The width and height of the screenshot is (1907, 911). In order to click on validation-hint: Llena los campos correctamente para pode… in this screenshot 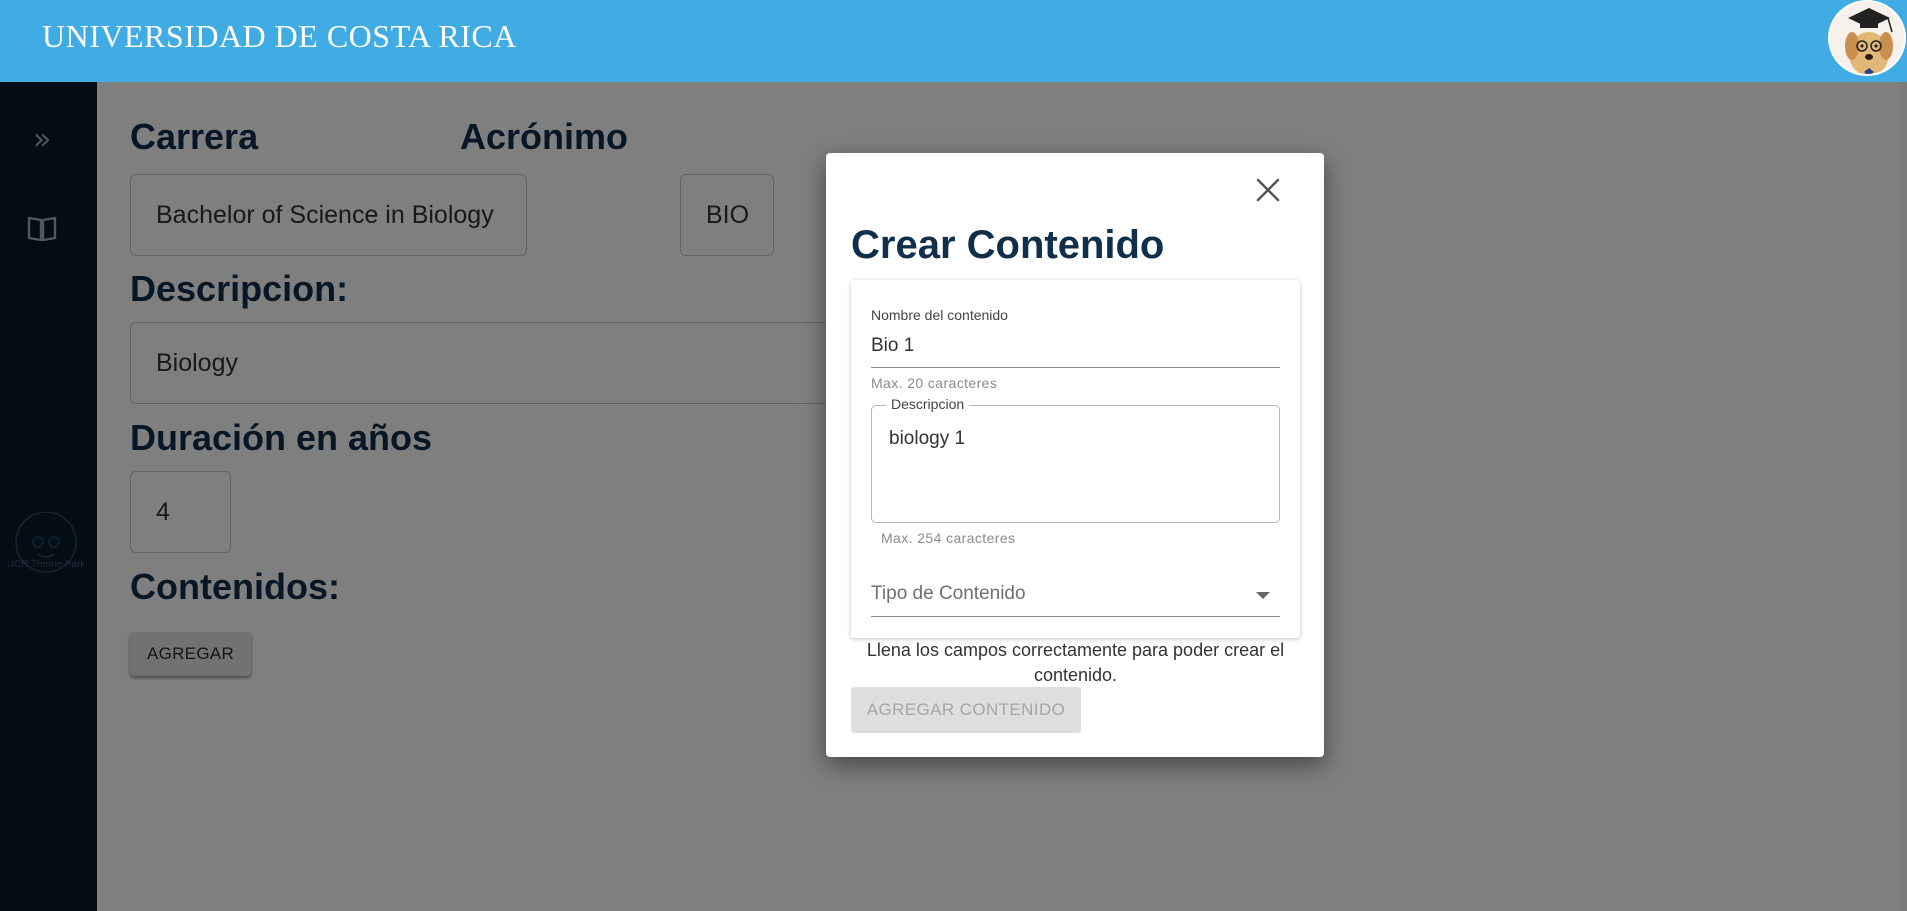, I will do `click(1075, 662)`.